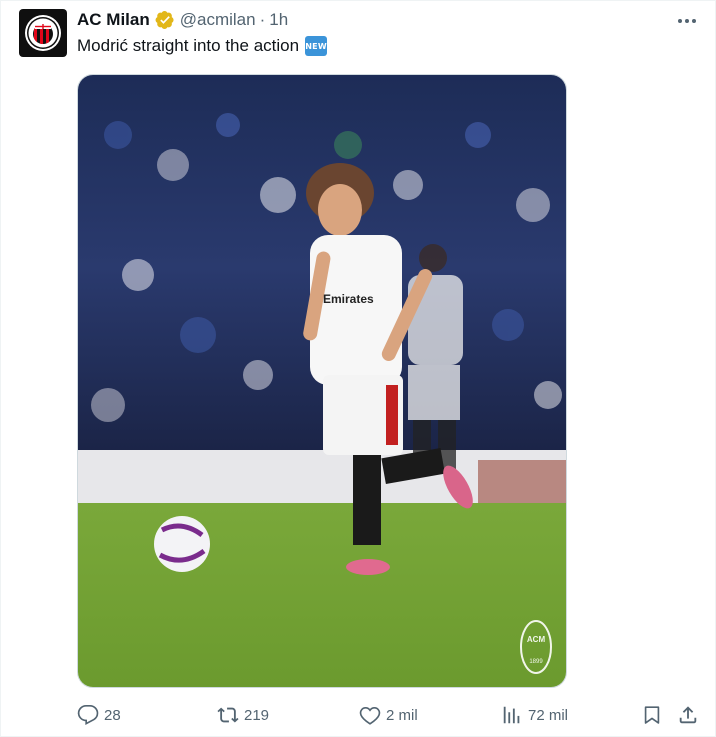 The image size is (716, 737). Describe the element at coordinates (112, 715) in the screenshot. I see `reply-count: 28` at that location.